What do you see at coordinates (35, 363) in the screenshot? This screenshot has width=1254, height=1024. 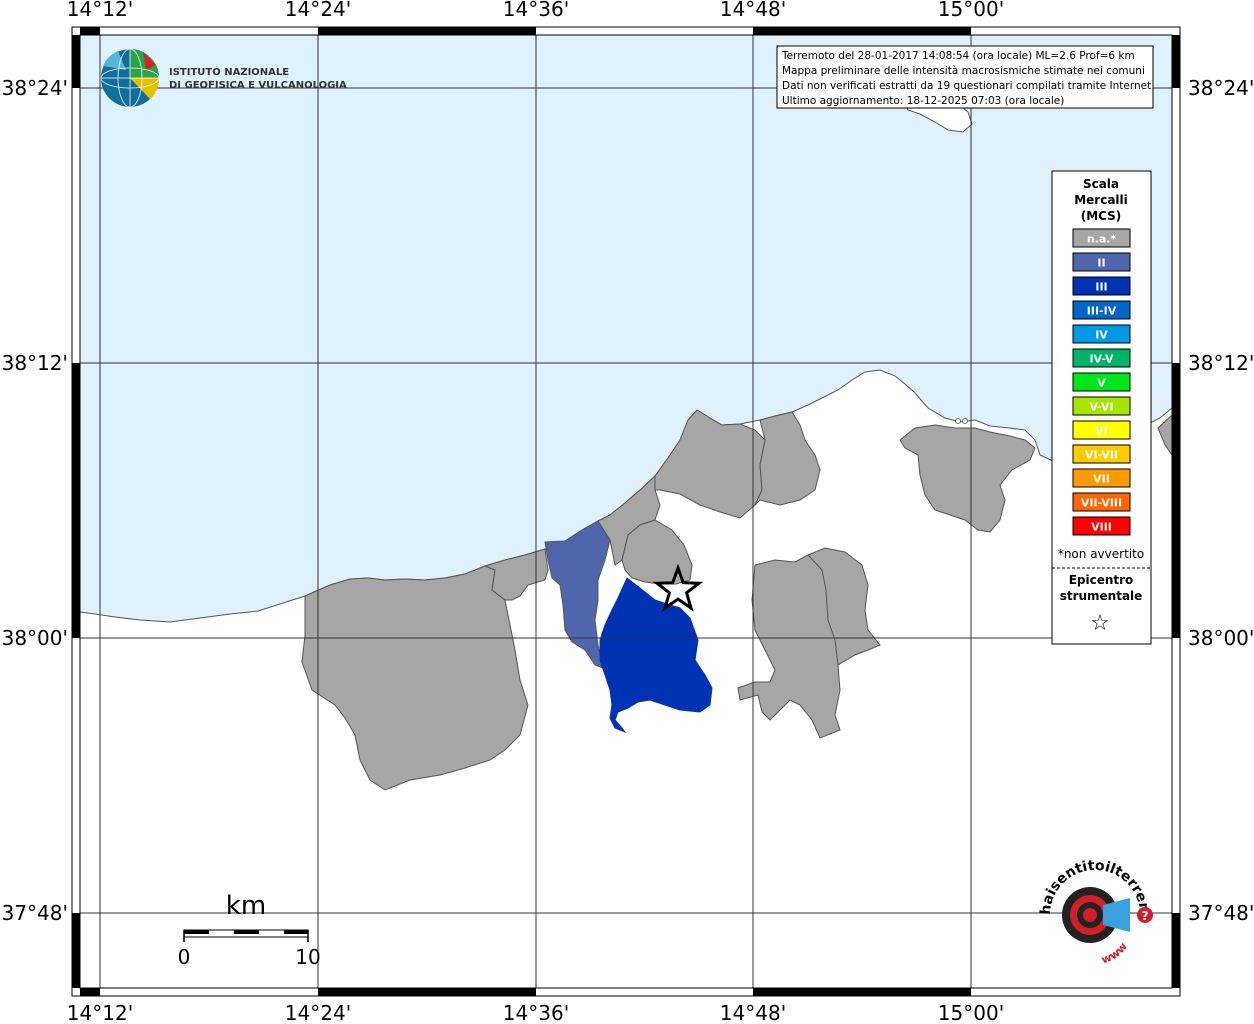 I see `lat-label-left-2: 38°12'` at bounding box center [35, 363].